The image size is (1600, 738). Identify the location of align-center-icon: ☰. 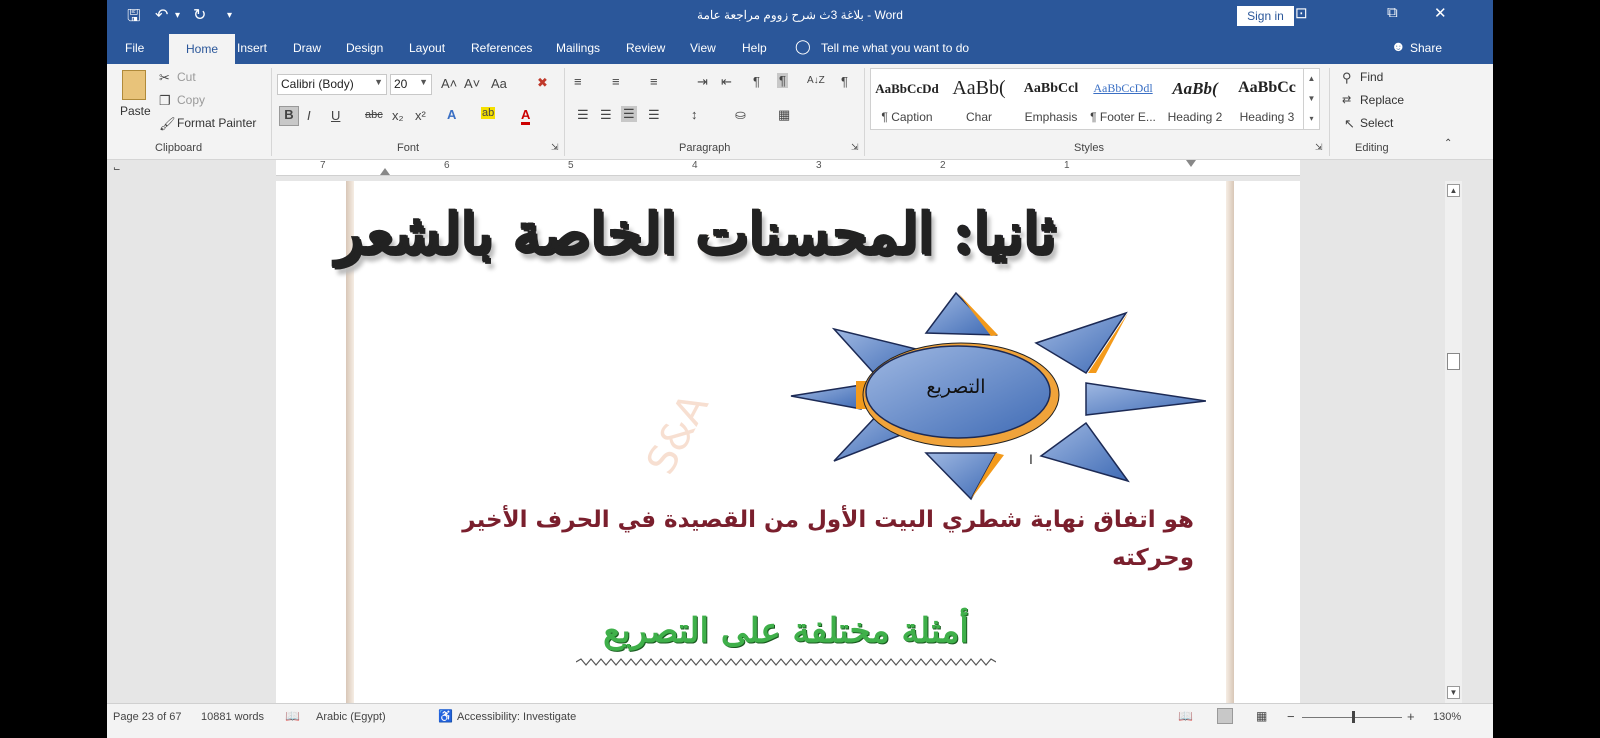
(606, 115).